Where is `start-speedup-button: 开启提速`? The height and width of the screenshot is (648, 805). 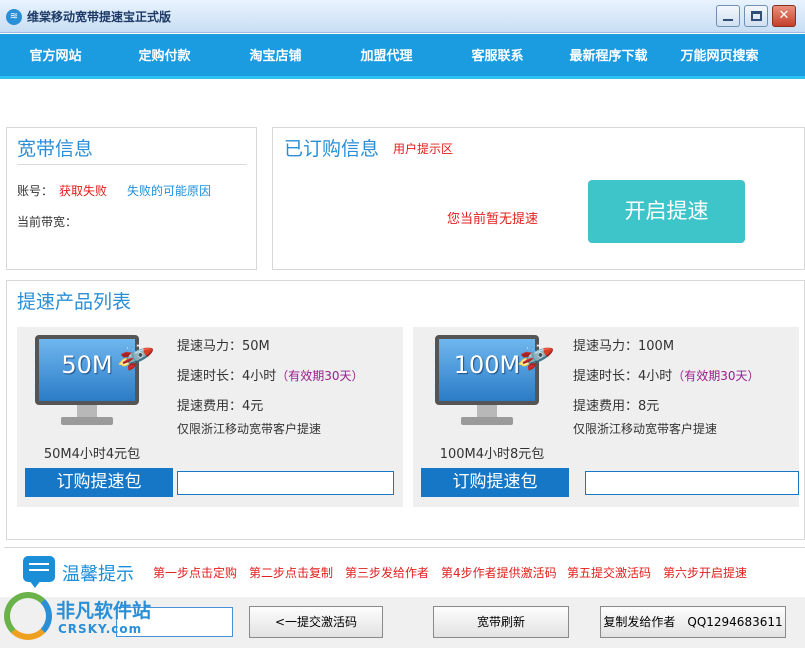 start-speedup-button: 开启提速 is located at coordinates (666, 211).